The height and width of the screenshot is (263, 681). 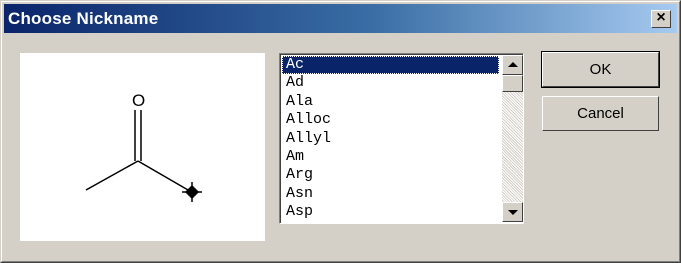 What do you see at coordinates (600, 113) in the screenshot?
I see `cancel-button: Cancel` at bounding box center [600, 113].